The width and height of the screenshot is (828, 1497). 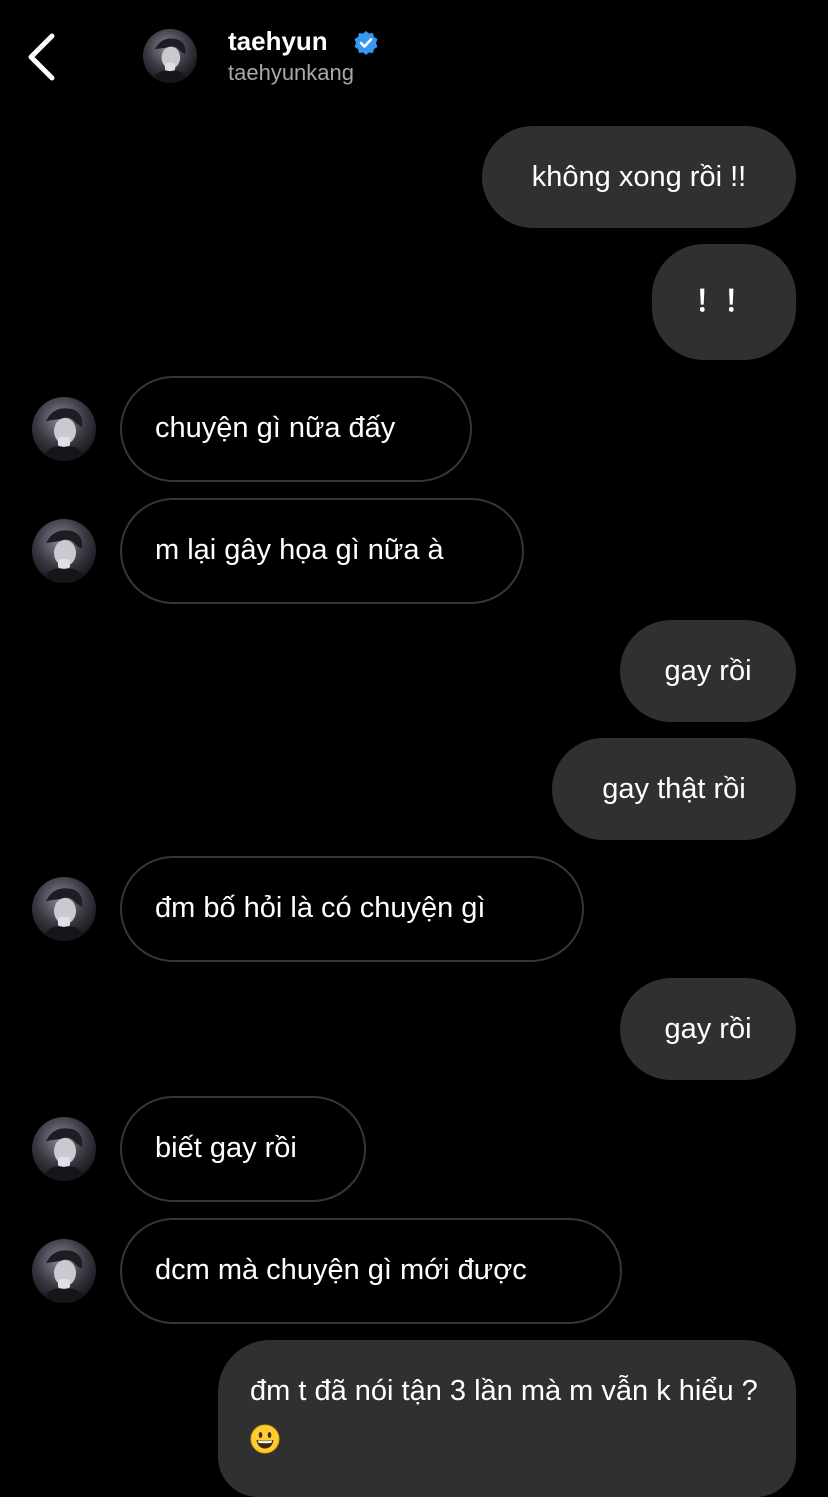 I want to click on message-bubble-outgoing: đm t đã nói tận 3 lần mà m vẫn k hiểu ?, so click(x=507, y=1418).